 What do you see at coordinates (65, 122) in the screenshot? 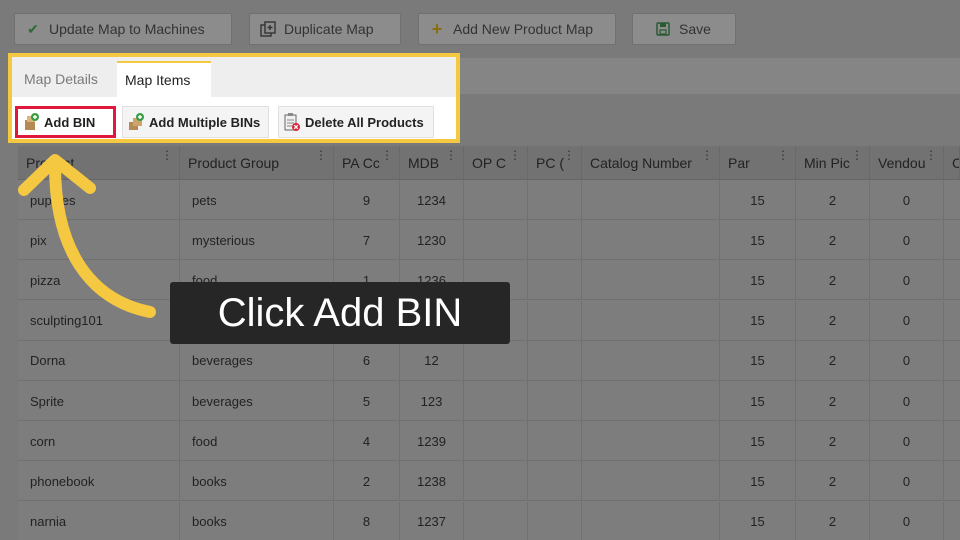
I see `add-bin-button: Add BIN` at bounding box center [65, 122].